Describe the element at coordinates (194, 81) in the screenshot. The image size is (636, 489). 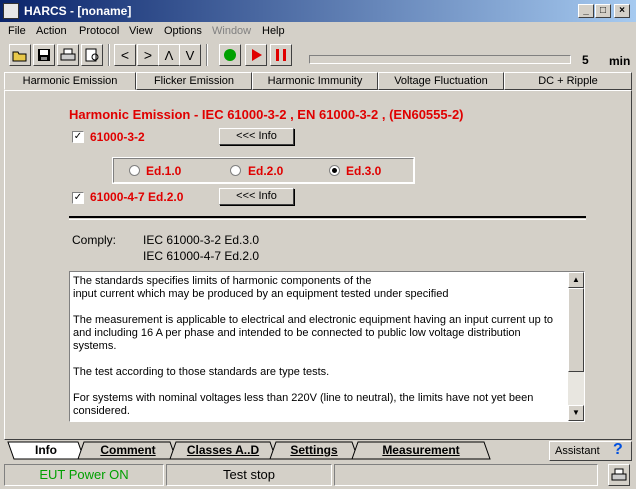
I see `tab-flicker-emission: Flicker Emission` at that location.